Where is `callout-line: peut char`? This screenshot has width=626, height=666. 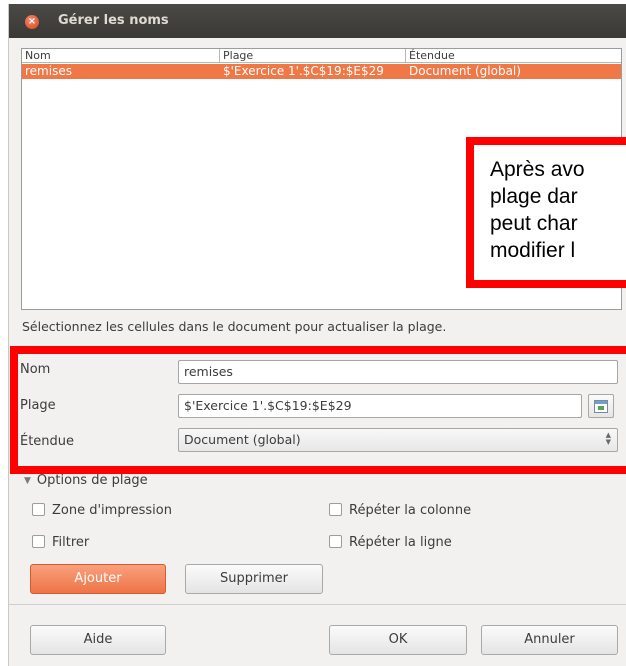
callout-line: peut char is located at coordinates (534, 223).